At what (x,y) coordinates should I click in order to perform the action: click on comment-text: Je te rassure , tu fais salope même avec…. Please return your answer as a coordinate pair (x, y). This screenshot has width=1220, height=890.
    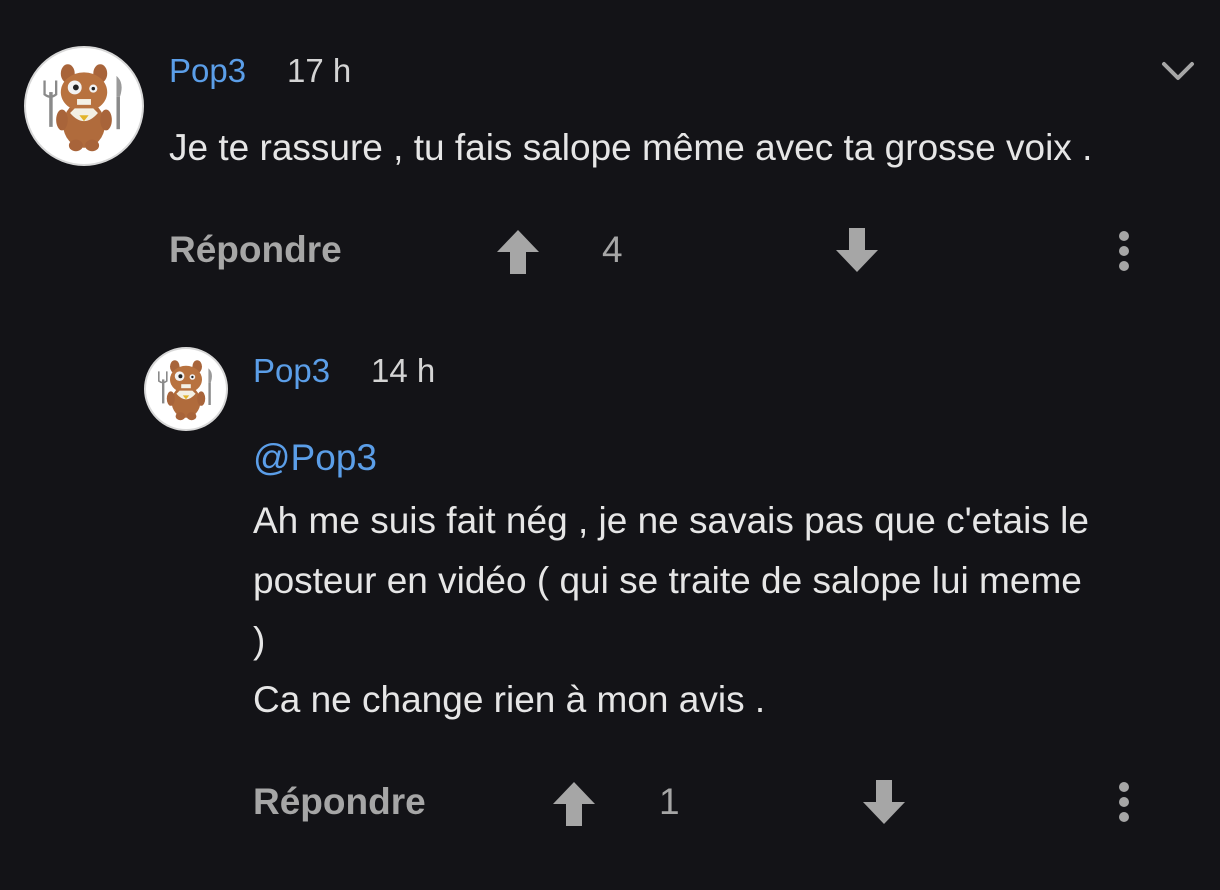
    Looking at the image, I should click on (631, 147).